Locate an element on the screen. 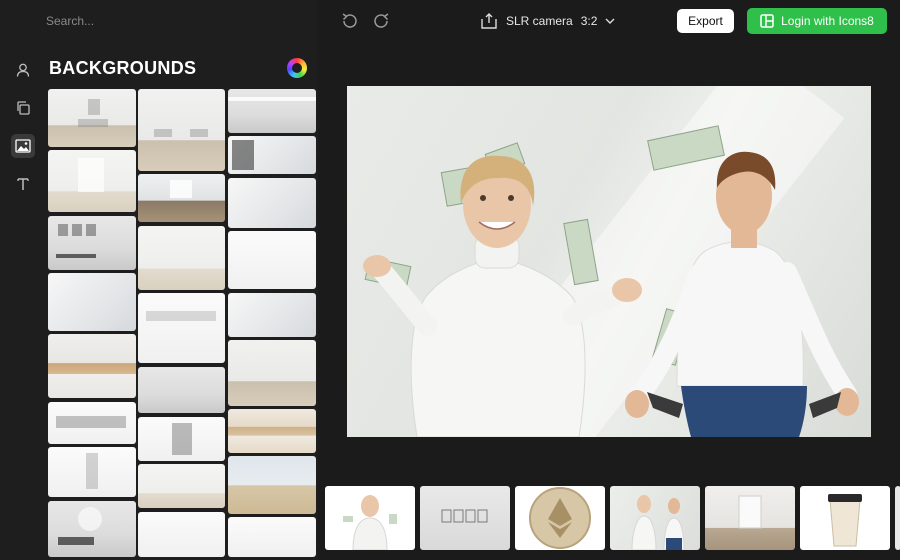 This screenshot has width=900, height=560. login-button: Login with Icons8 is located at coordinates (817, 21).